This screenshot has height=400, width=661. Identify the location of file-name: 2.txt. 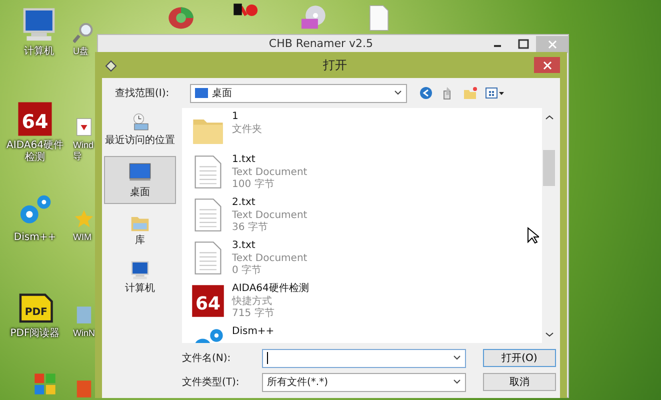
(244, 203).